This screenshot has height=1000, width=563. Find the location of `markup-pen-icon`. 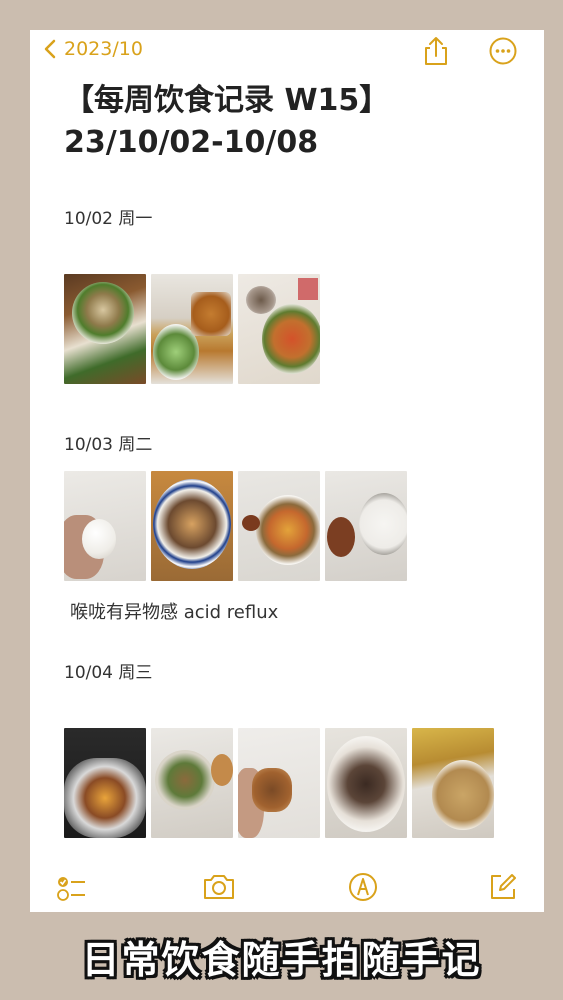

markup-pen-icon is located at coordinates (363, 887).